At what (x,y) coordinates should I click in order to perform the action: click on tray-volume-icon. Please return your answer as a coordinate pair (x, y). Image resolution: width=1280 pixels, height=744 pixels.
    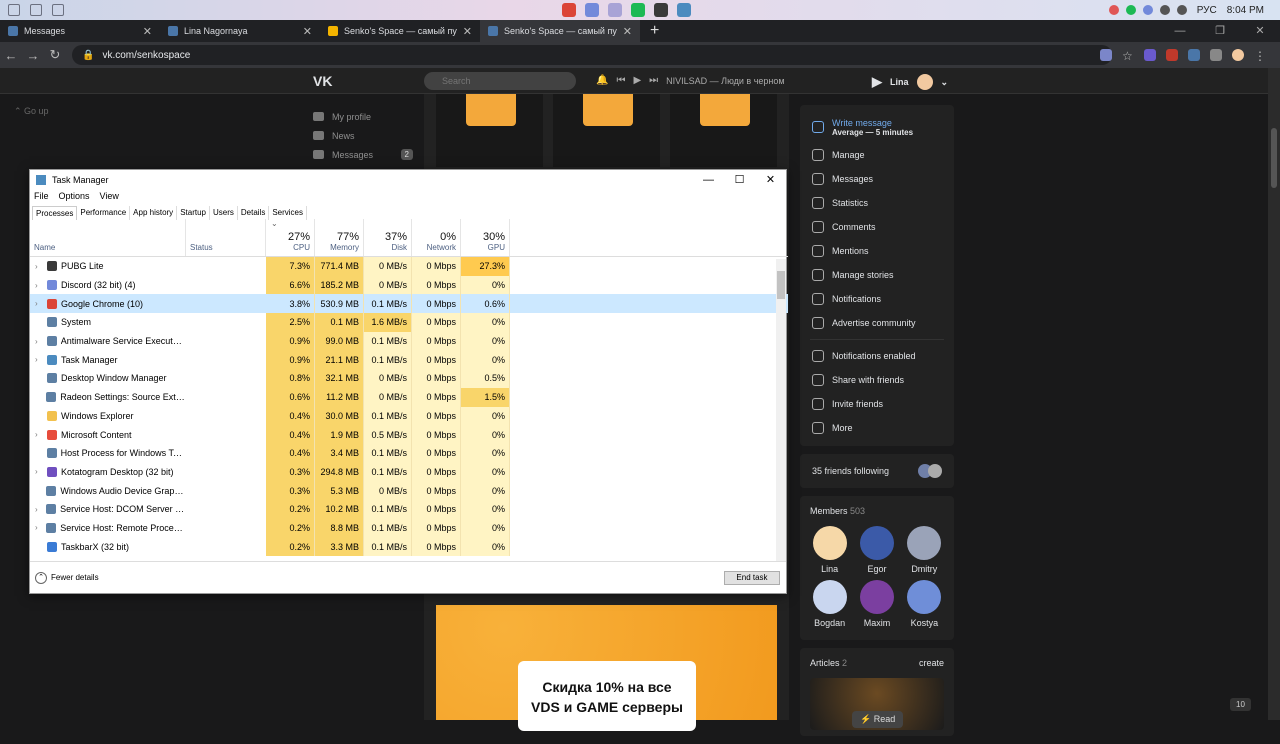
    Looking at the image, I should click on (1181, 10).